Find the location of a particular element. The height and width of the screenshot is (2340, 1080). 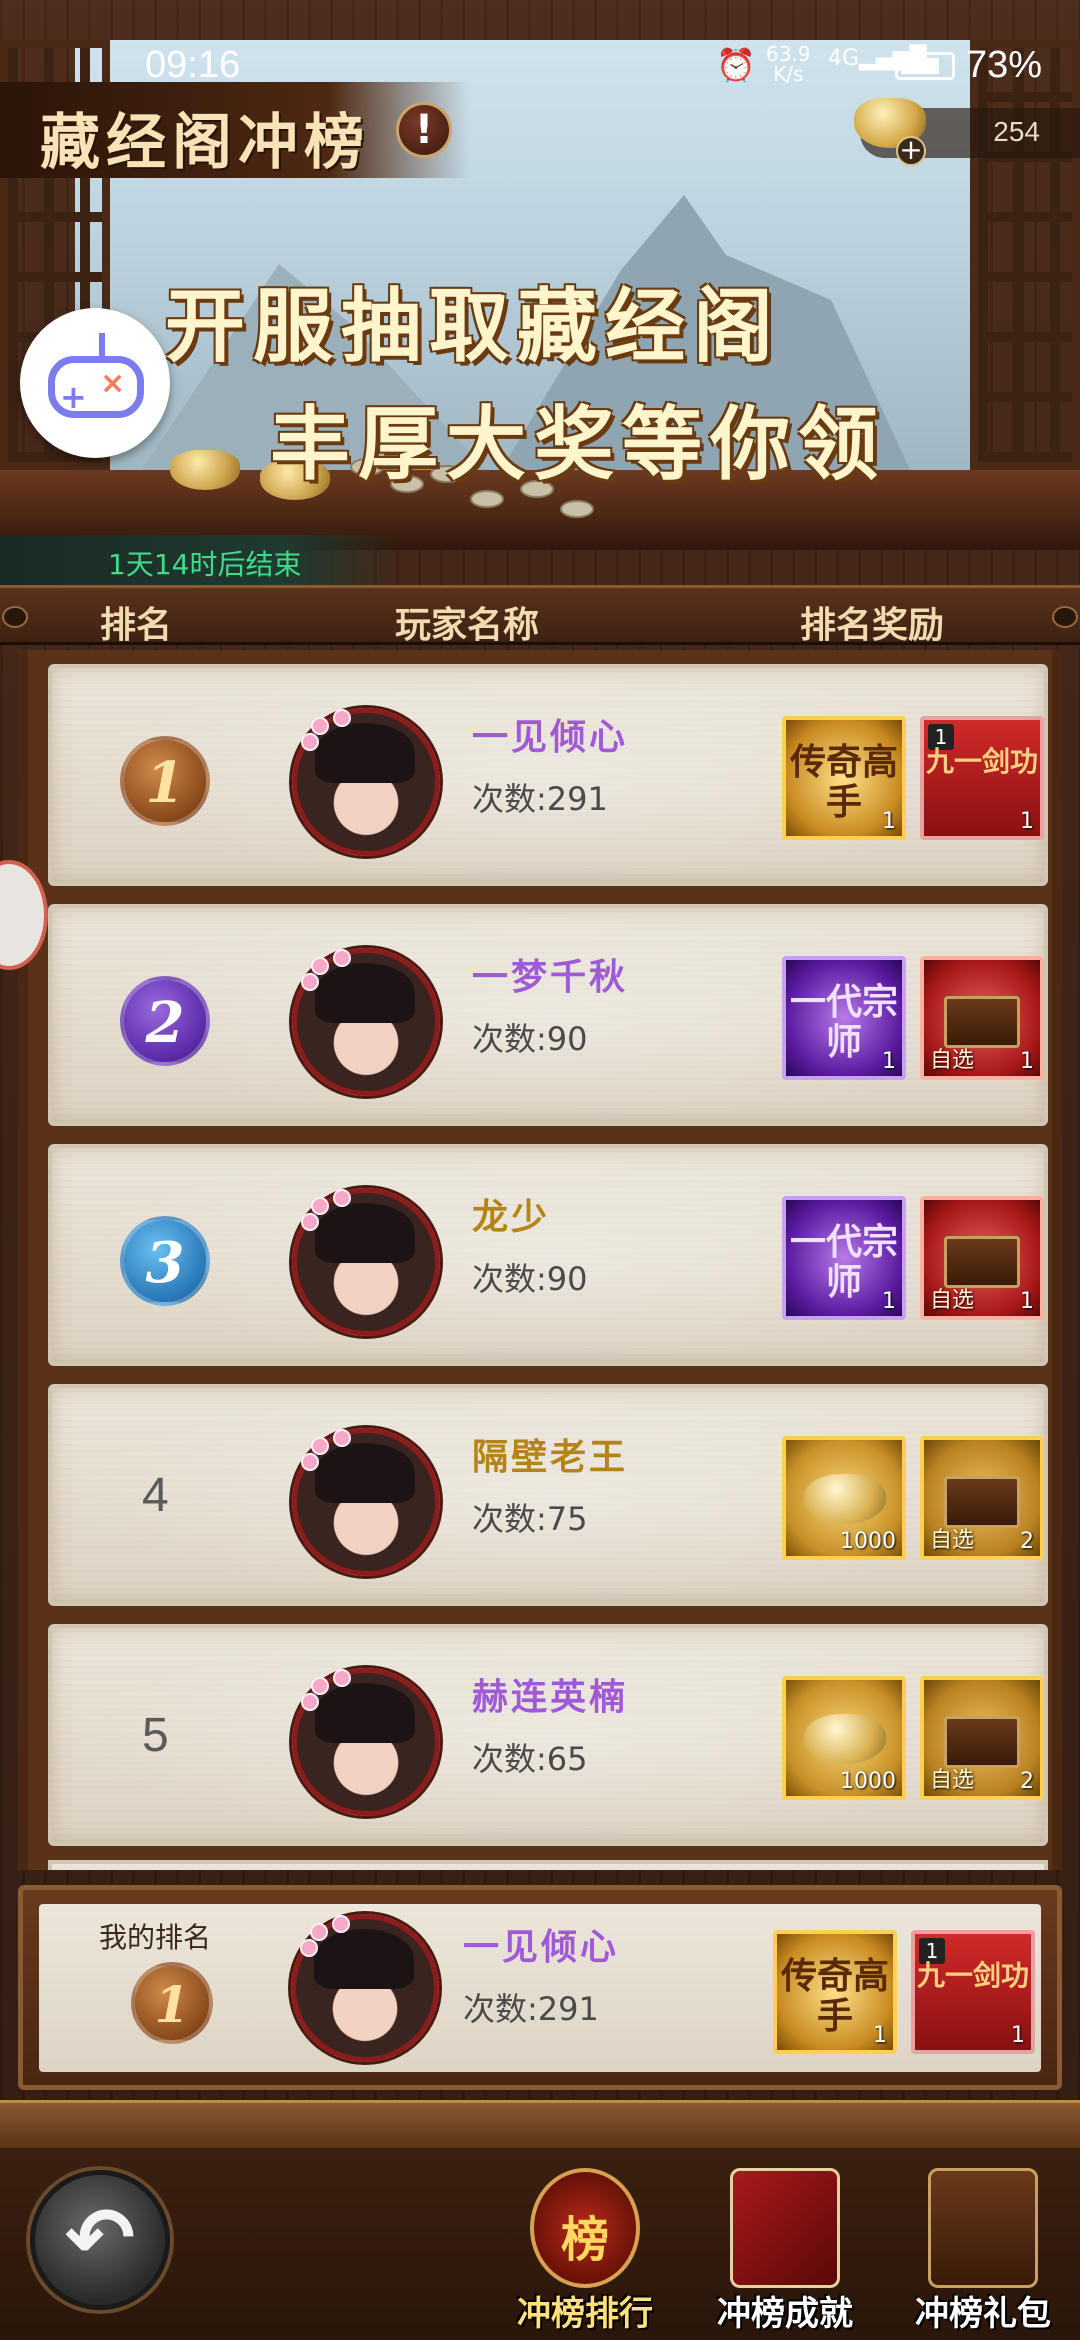

column-rank: 排名 is located at coordinates (136, 625).